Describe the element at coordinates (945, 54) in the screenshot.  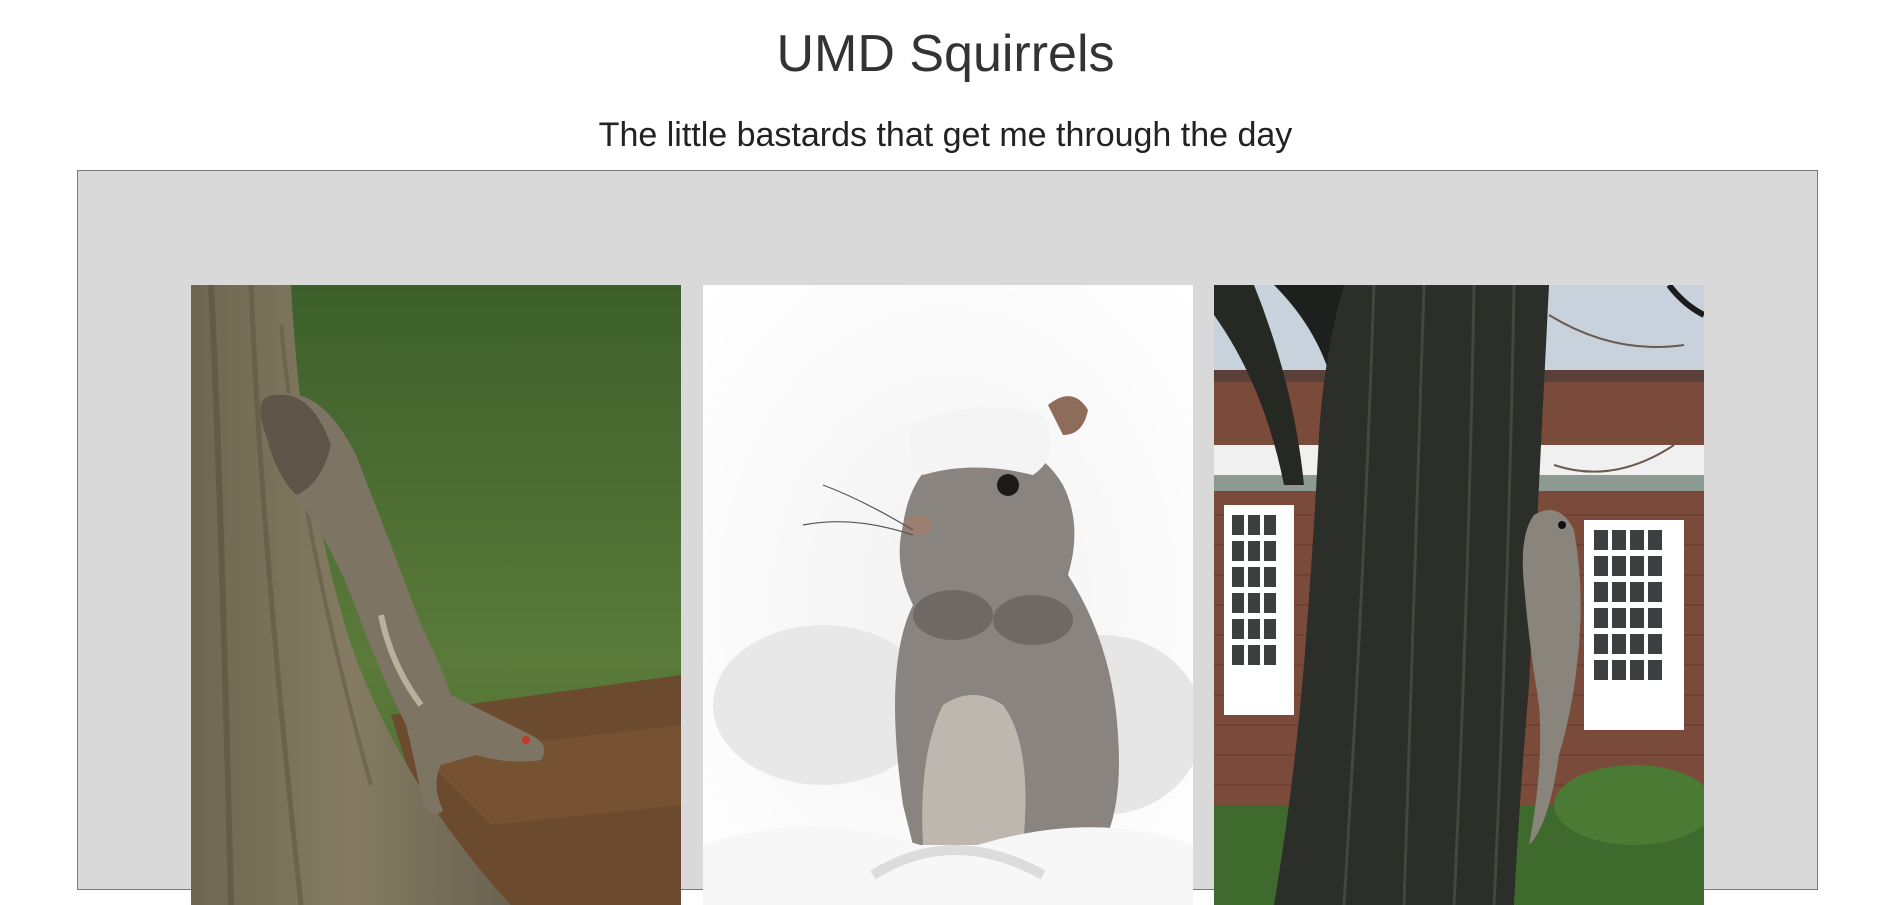
I see `page-title: UMD Squirrels` at that location.